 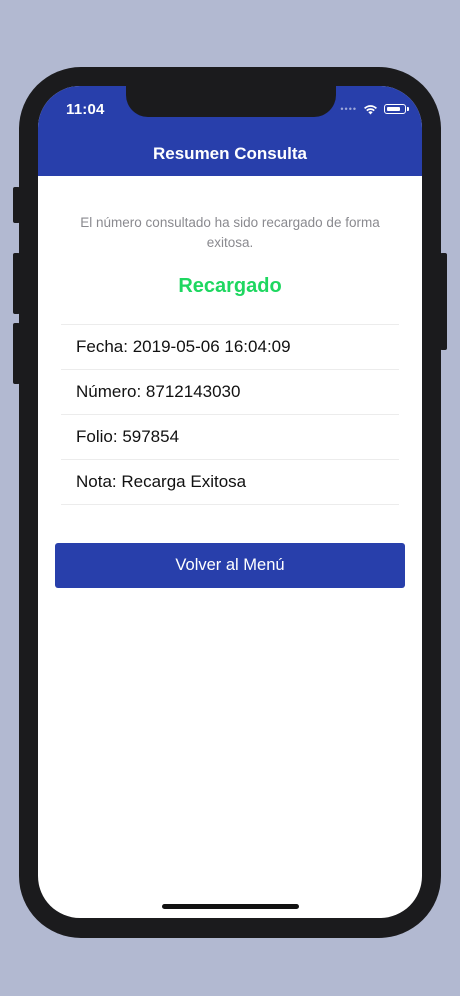 I want to click on detail-label: Nota:, so click(x=96, y=481).